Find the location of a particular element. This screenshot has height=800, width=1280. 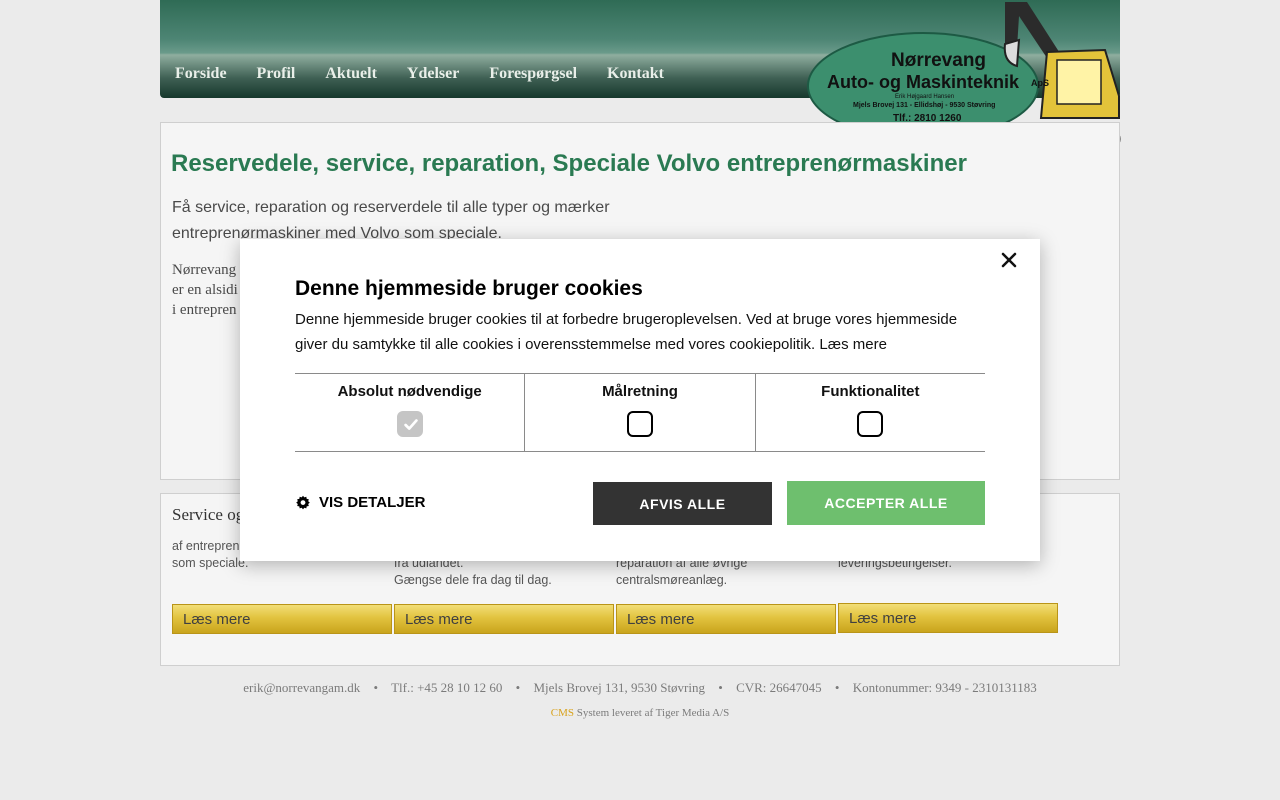

body-text: Nørrevang er en alsidi i entrepren is located at coordinates (207, 290).